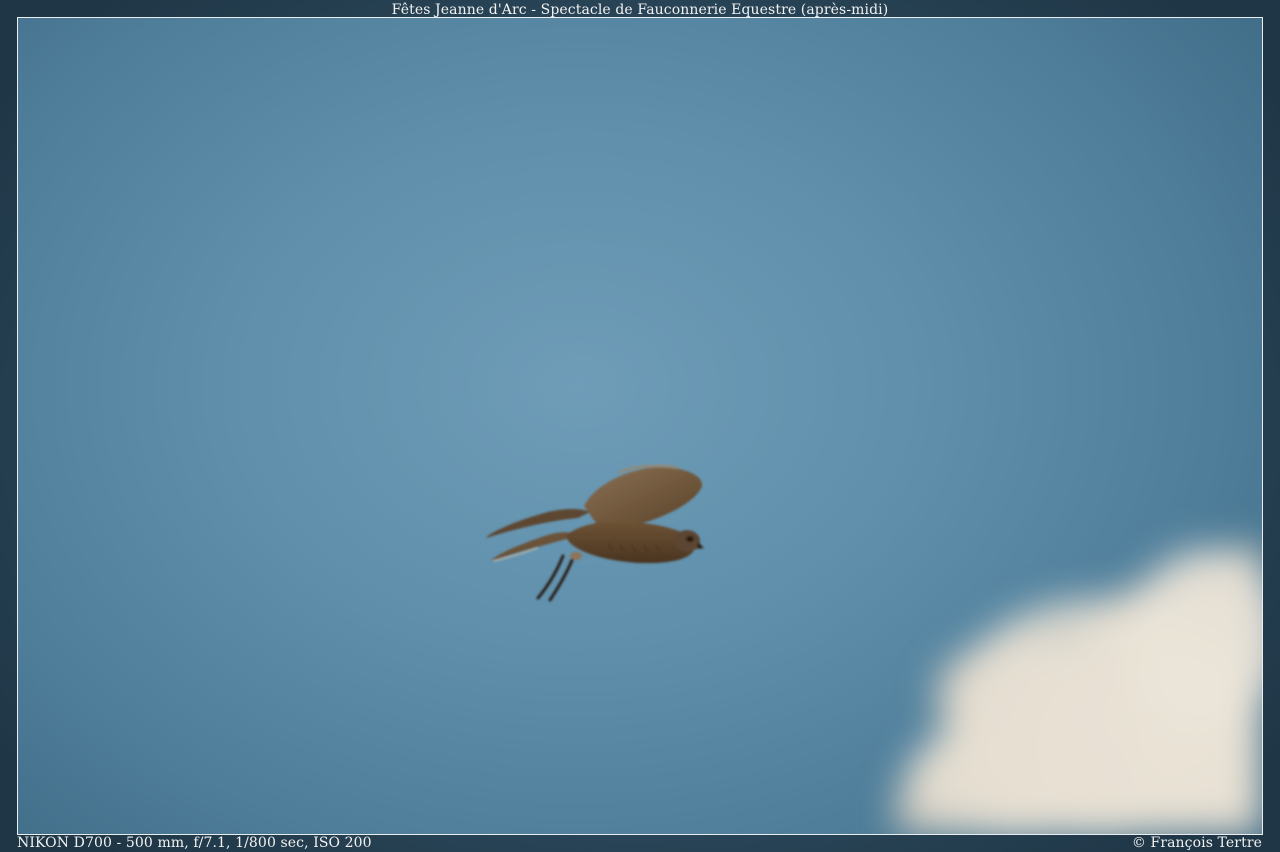  What do you see at coordinates (1196, 843) in the screenshot?
I see `copyright-notice: © François Tertre` at bounding box center [1196, 843].